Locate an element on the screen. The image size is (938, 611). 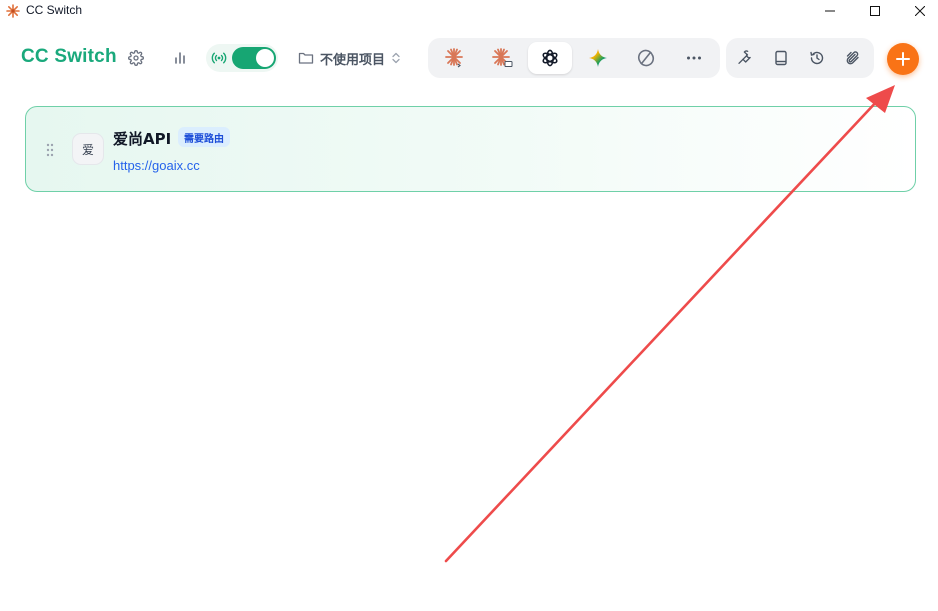
signal-broadcast-icon is located at coordinates (219, 58).